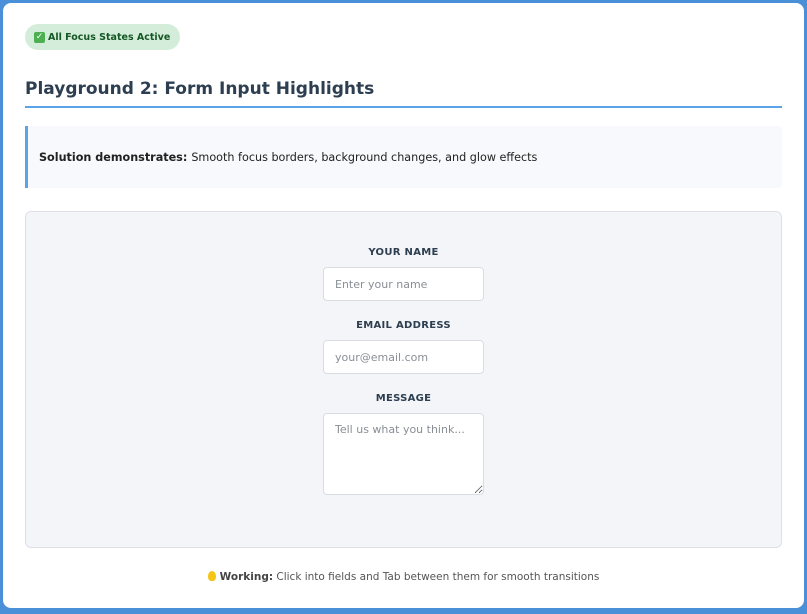  I want to click on check-mark-icon: ✓, so click(39, 37).